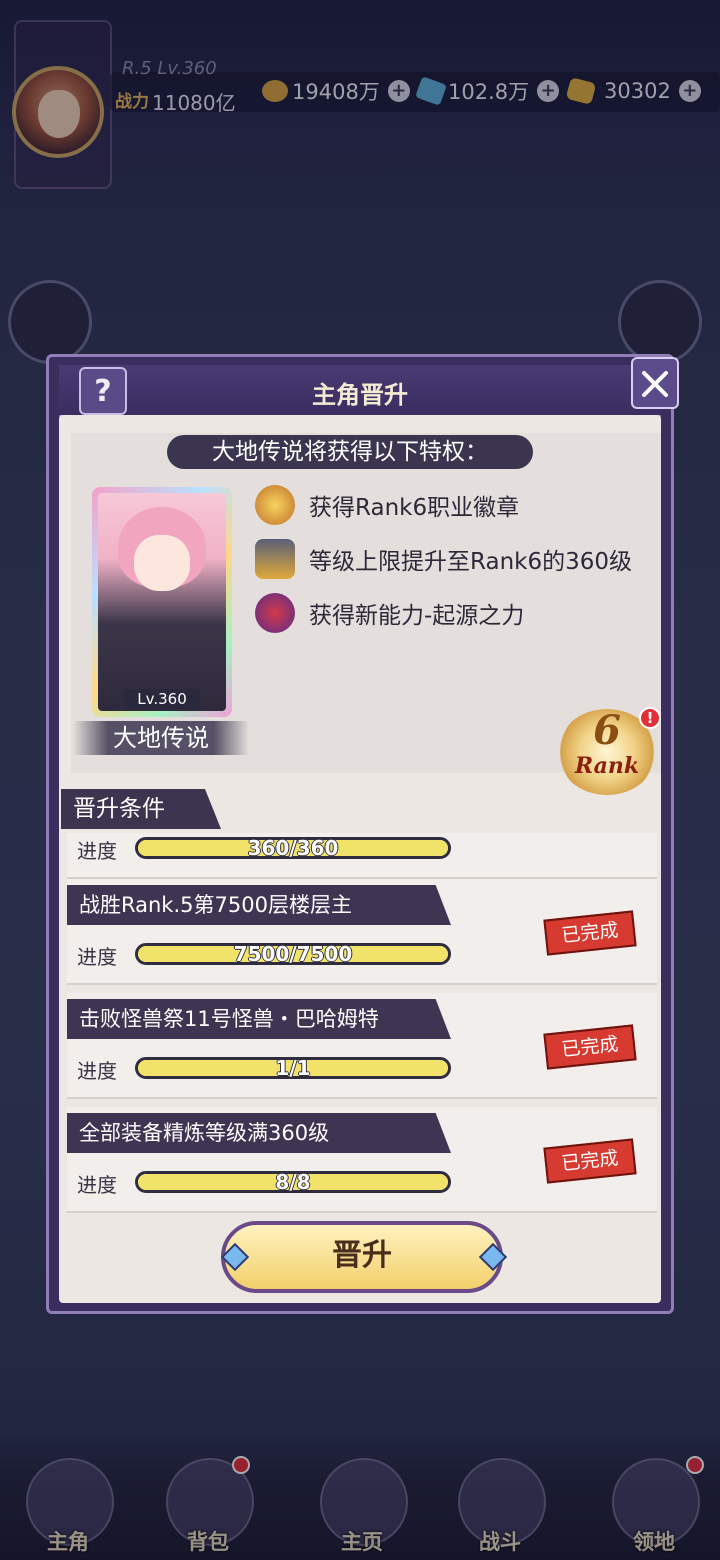  What do you see at coordinates (215, 905) in the screenshot?
I see `condition-title: 战胜Rank.5第7500层楼层主` at bounding box center [215, 905].